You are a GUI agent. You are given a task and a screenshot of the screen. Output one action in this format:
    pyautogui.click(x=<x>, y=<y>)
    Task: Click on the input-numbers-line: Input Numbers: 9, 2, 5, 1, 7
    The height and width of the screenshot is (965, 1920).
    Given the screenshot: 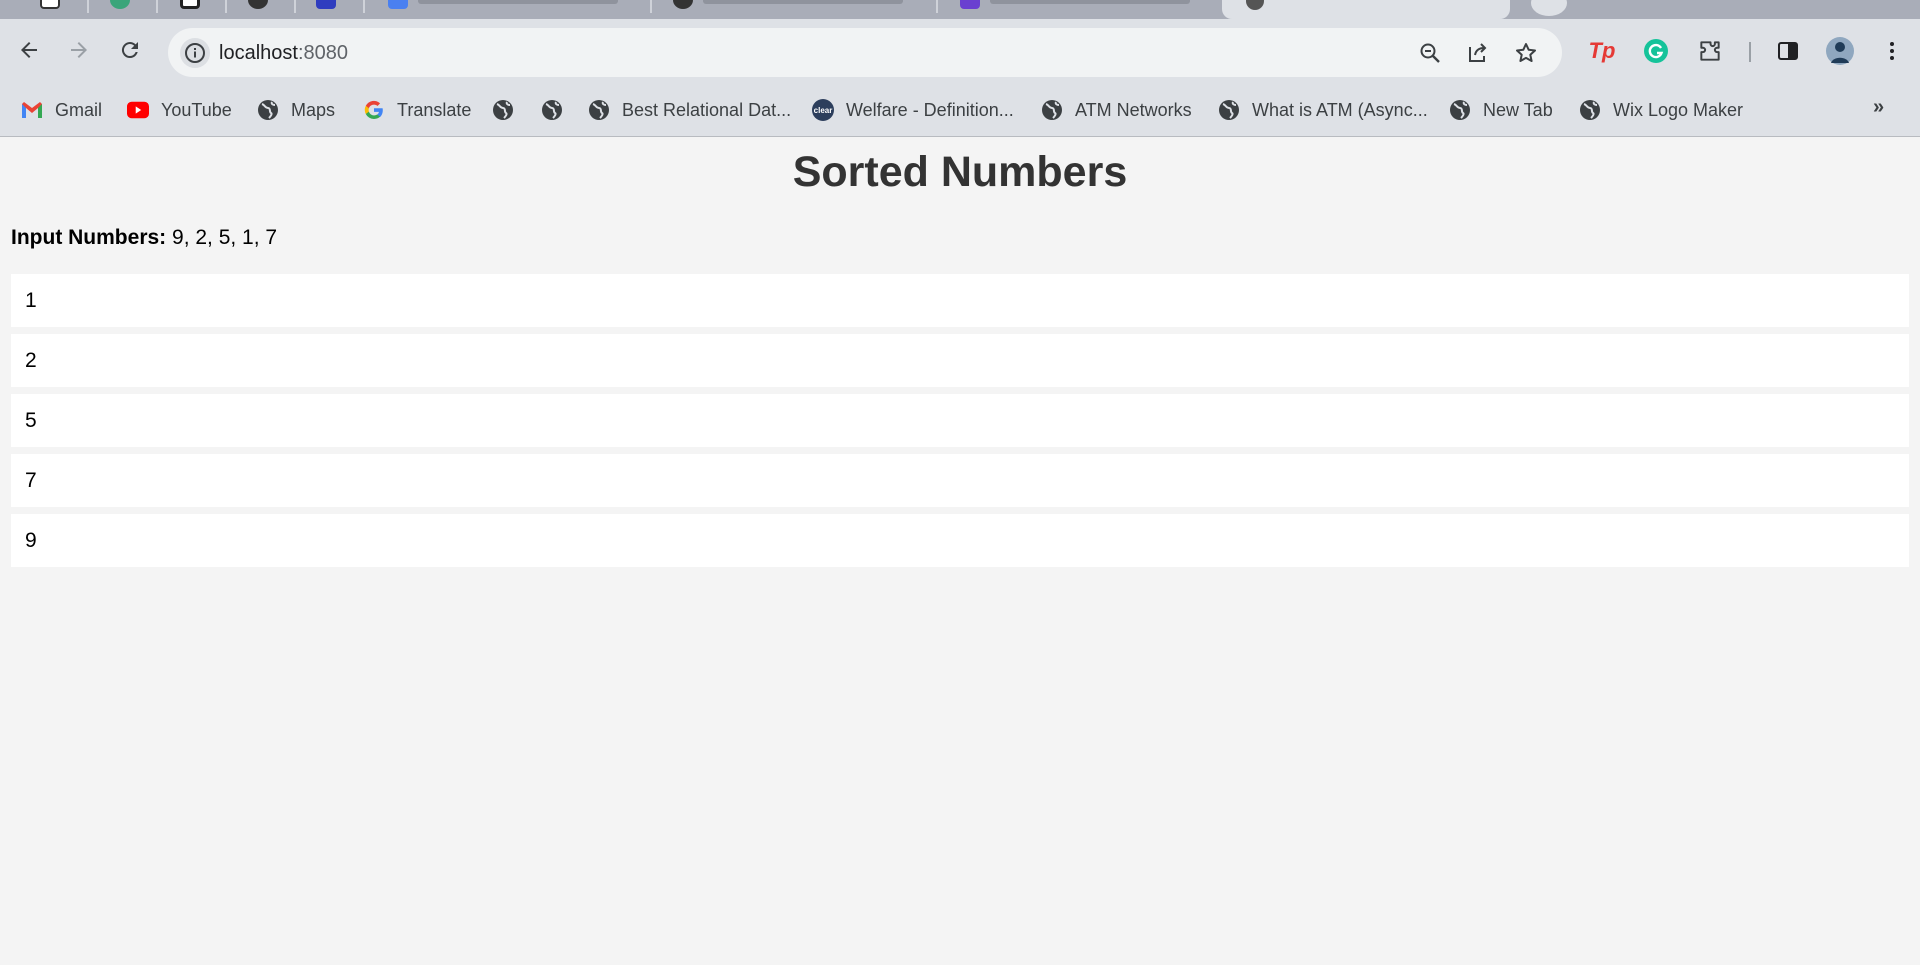 What is the action you would take?
    pyautogui.click(x=144, y=238)
    